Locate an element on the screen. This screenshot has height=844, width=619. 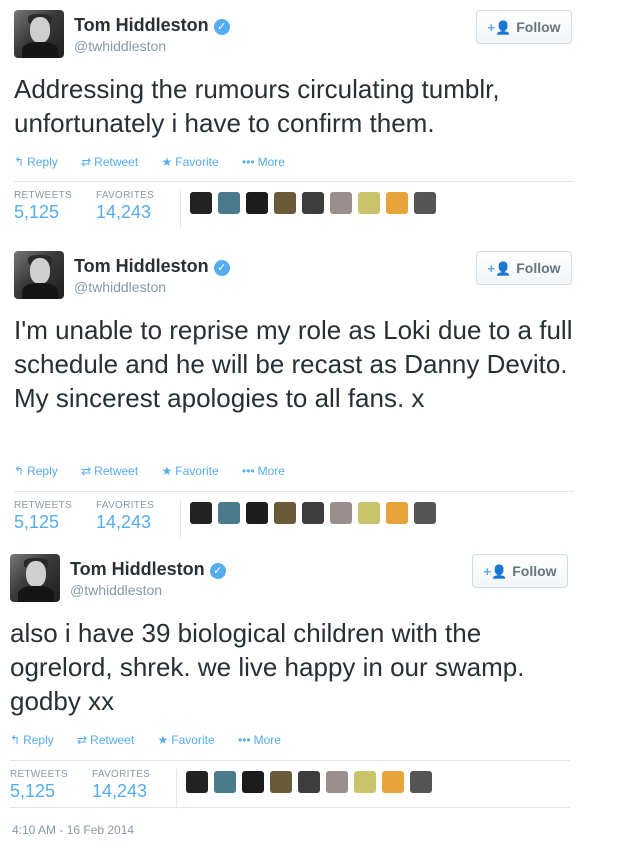
tweet-timestamp: 4:10 AM - 16 Feb 2014 is located at coordinates (73, 830).